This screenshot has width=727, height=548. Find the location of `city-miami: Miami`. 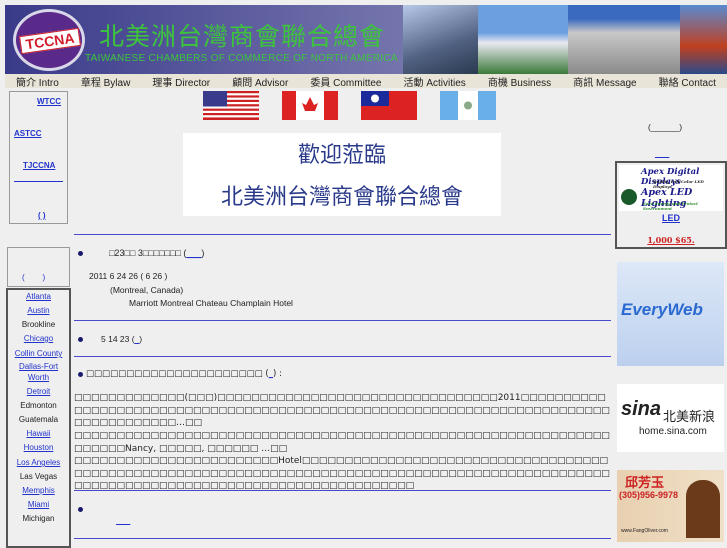

city-miami: Miami is located at coordinates (38, 505).